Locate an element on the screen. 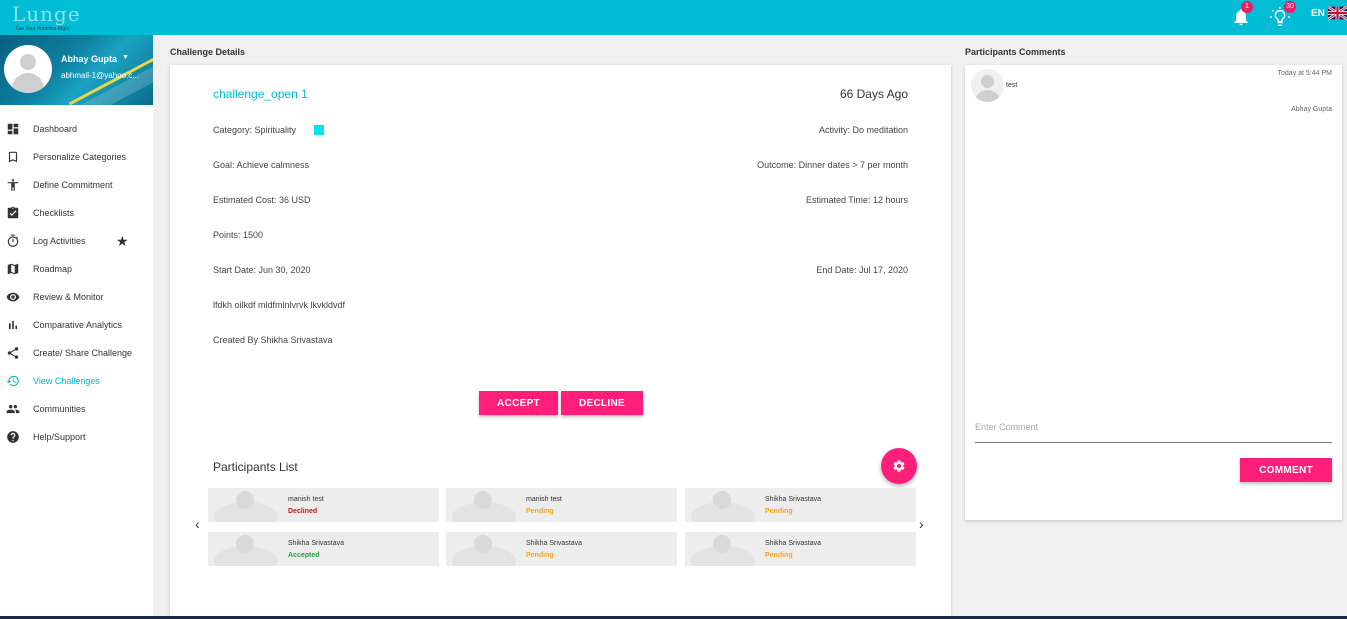 This screenshot has width=1347, height=619. sidebar-item-checklists: Checklists is located at coordinates (76, 214).